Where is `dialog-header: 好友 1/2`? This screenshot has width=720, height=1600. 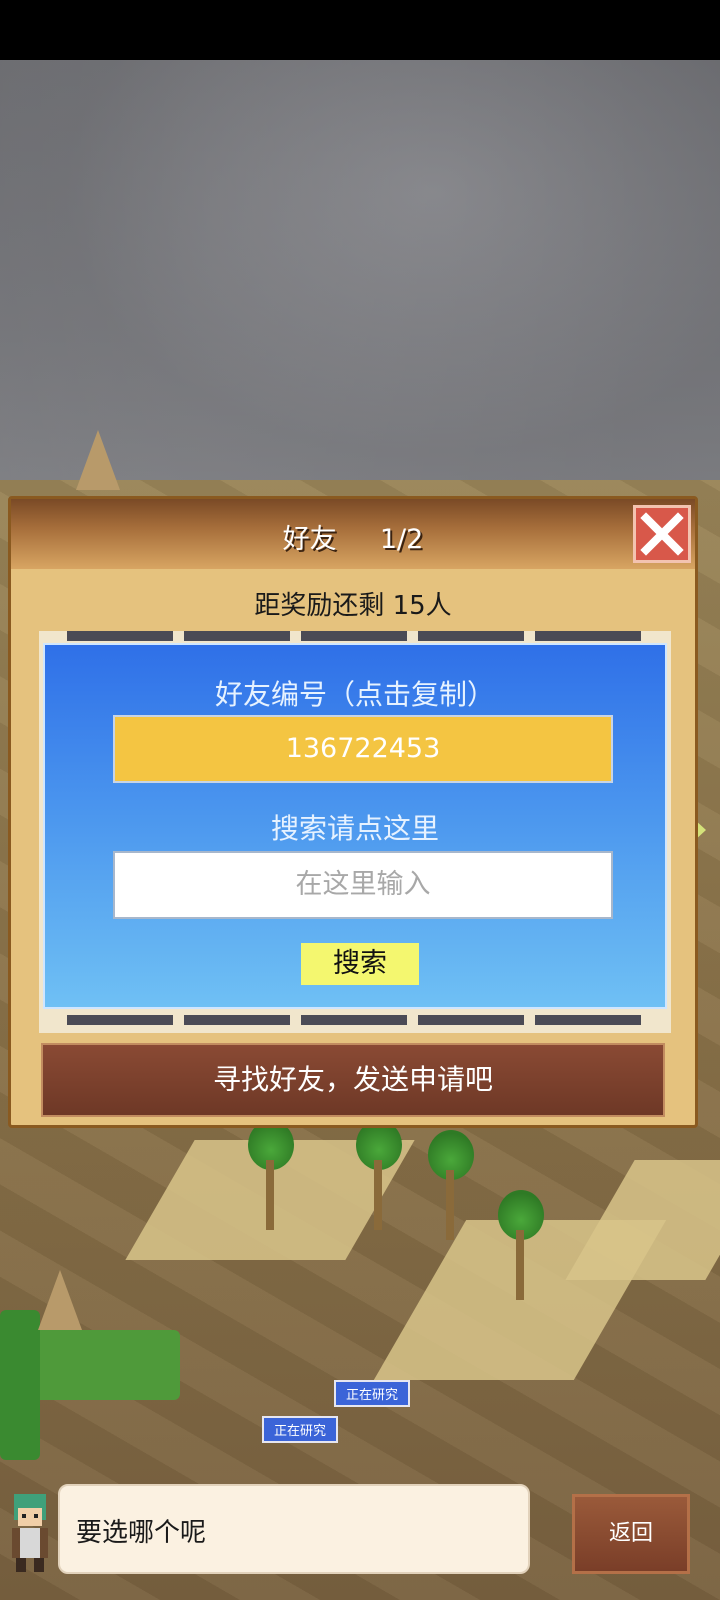 dialog-header: 好友 1/2 is located at coordinates (353, 534).